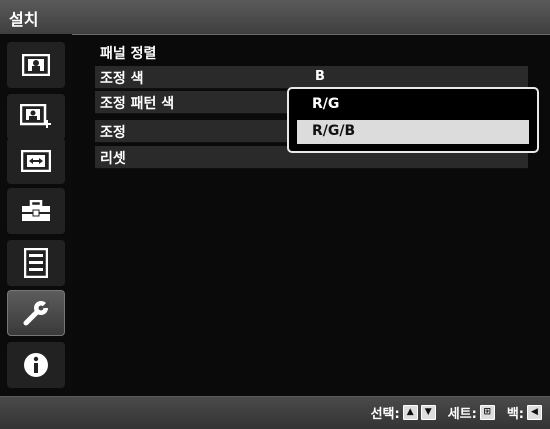 Image resolution: width=550 pixels, height=429 pixels. What do you see at coordinates (428, 412) in the screenshot?
I see `arrow-down-icon: ▼` at bounding box center [428, 412].